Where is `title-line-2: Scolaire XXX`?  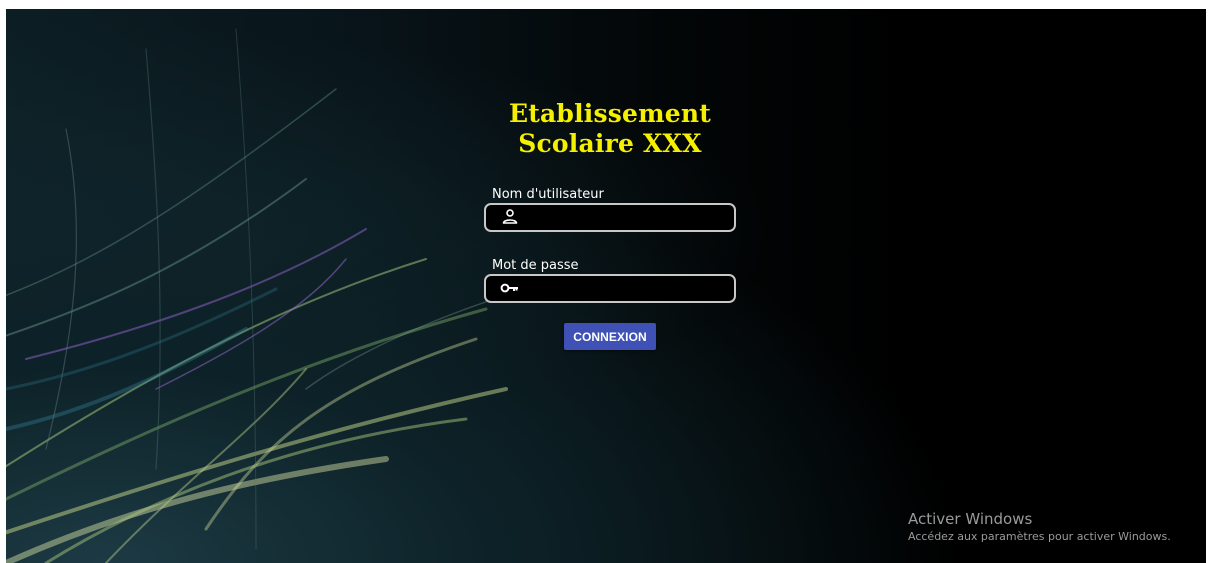
title-line-2: Scolaire XXX is located at coordinates (610, 143).